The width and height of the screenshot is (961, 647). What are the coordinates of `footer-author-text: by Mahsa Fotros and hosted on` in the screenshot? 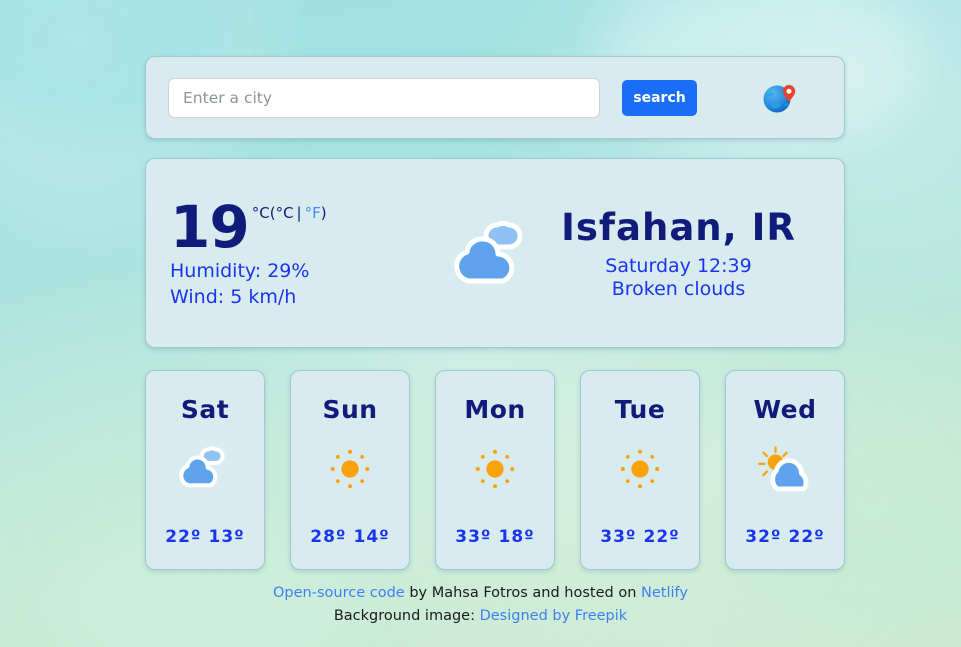 It's located at (523, 593).